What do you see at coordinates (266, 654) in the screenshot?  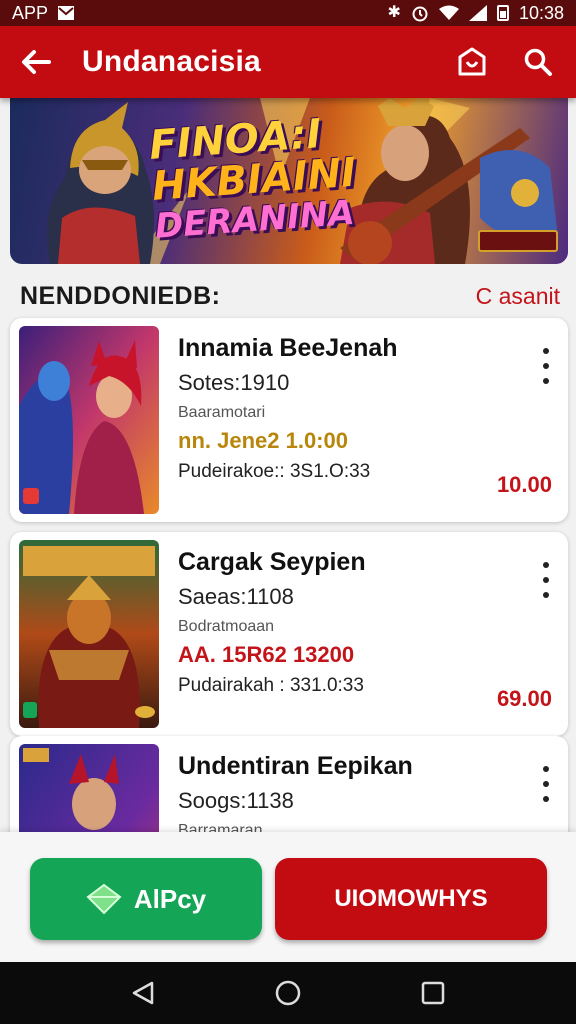 I see `game-highlight: AA. 15R62 13200` at bounding box center [266, 654].